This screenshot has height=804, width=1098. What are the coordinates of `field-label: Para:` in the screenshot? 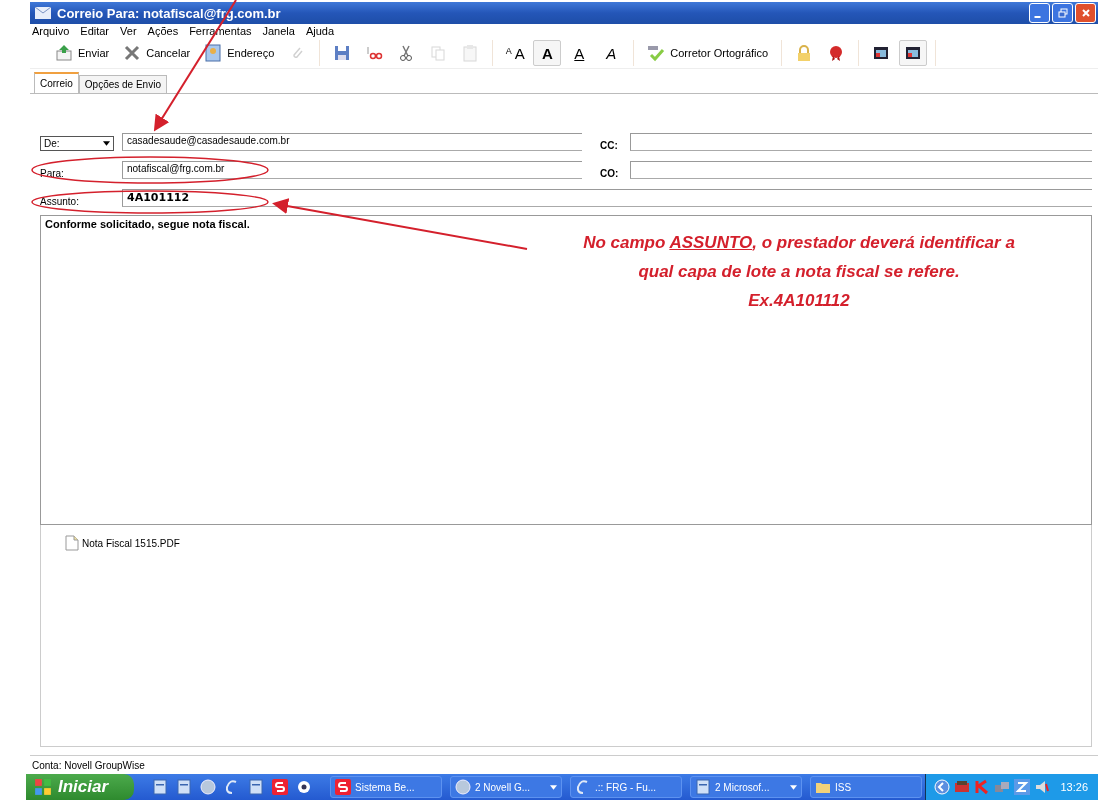 It's located at (52, 173).